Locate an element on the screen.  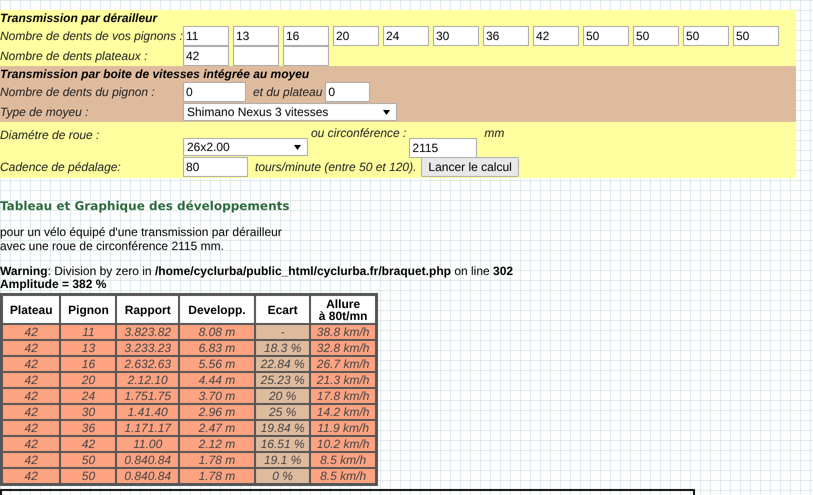
table-cell: - is located at coordinates (282, 332).